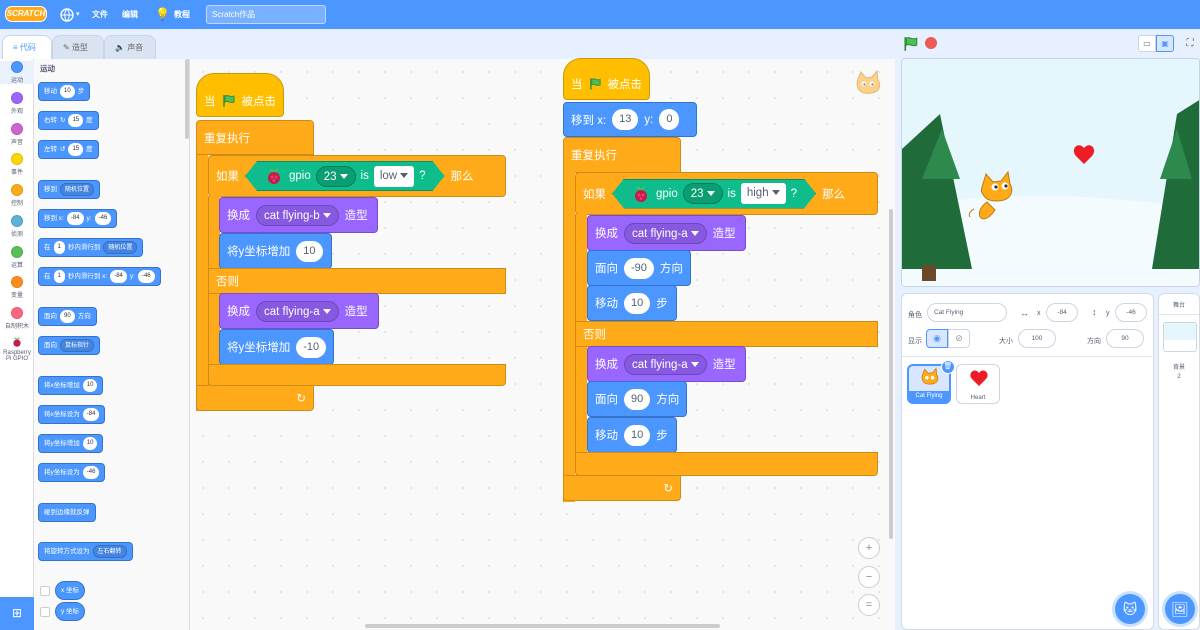 This screenshot has width=1200, height=630. I want to click on rotation-style-block: 将旋转方式设为 左右翻转, so click(85, 551).